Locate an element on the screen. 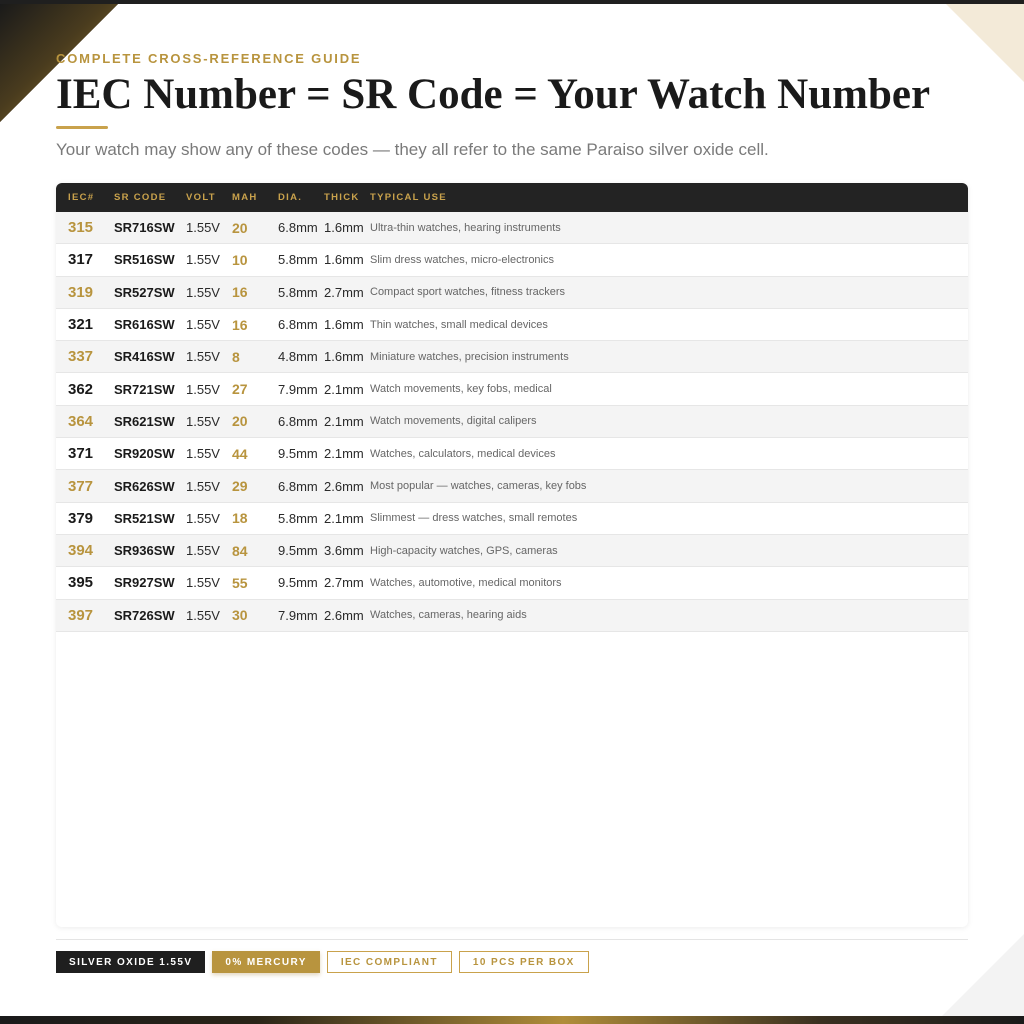  cell-sr-code: SR716SW is located at coordinates (144, 228).